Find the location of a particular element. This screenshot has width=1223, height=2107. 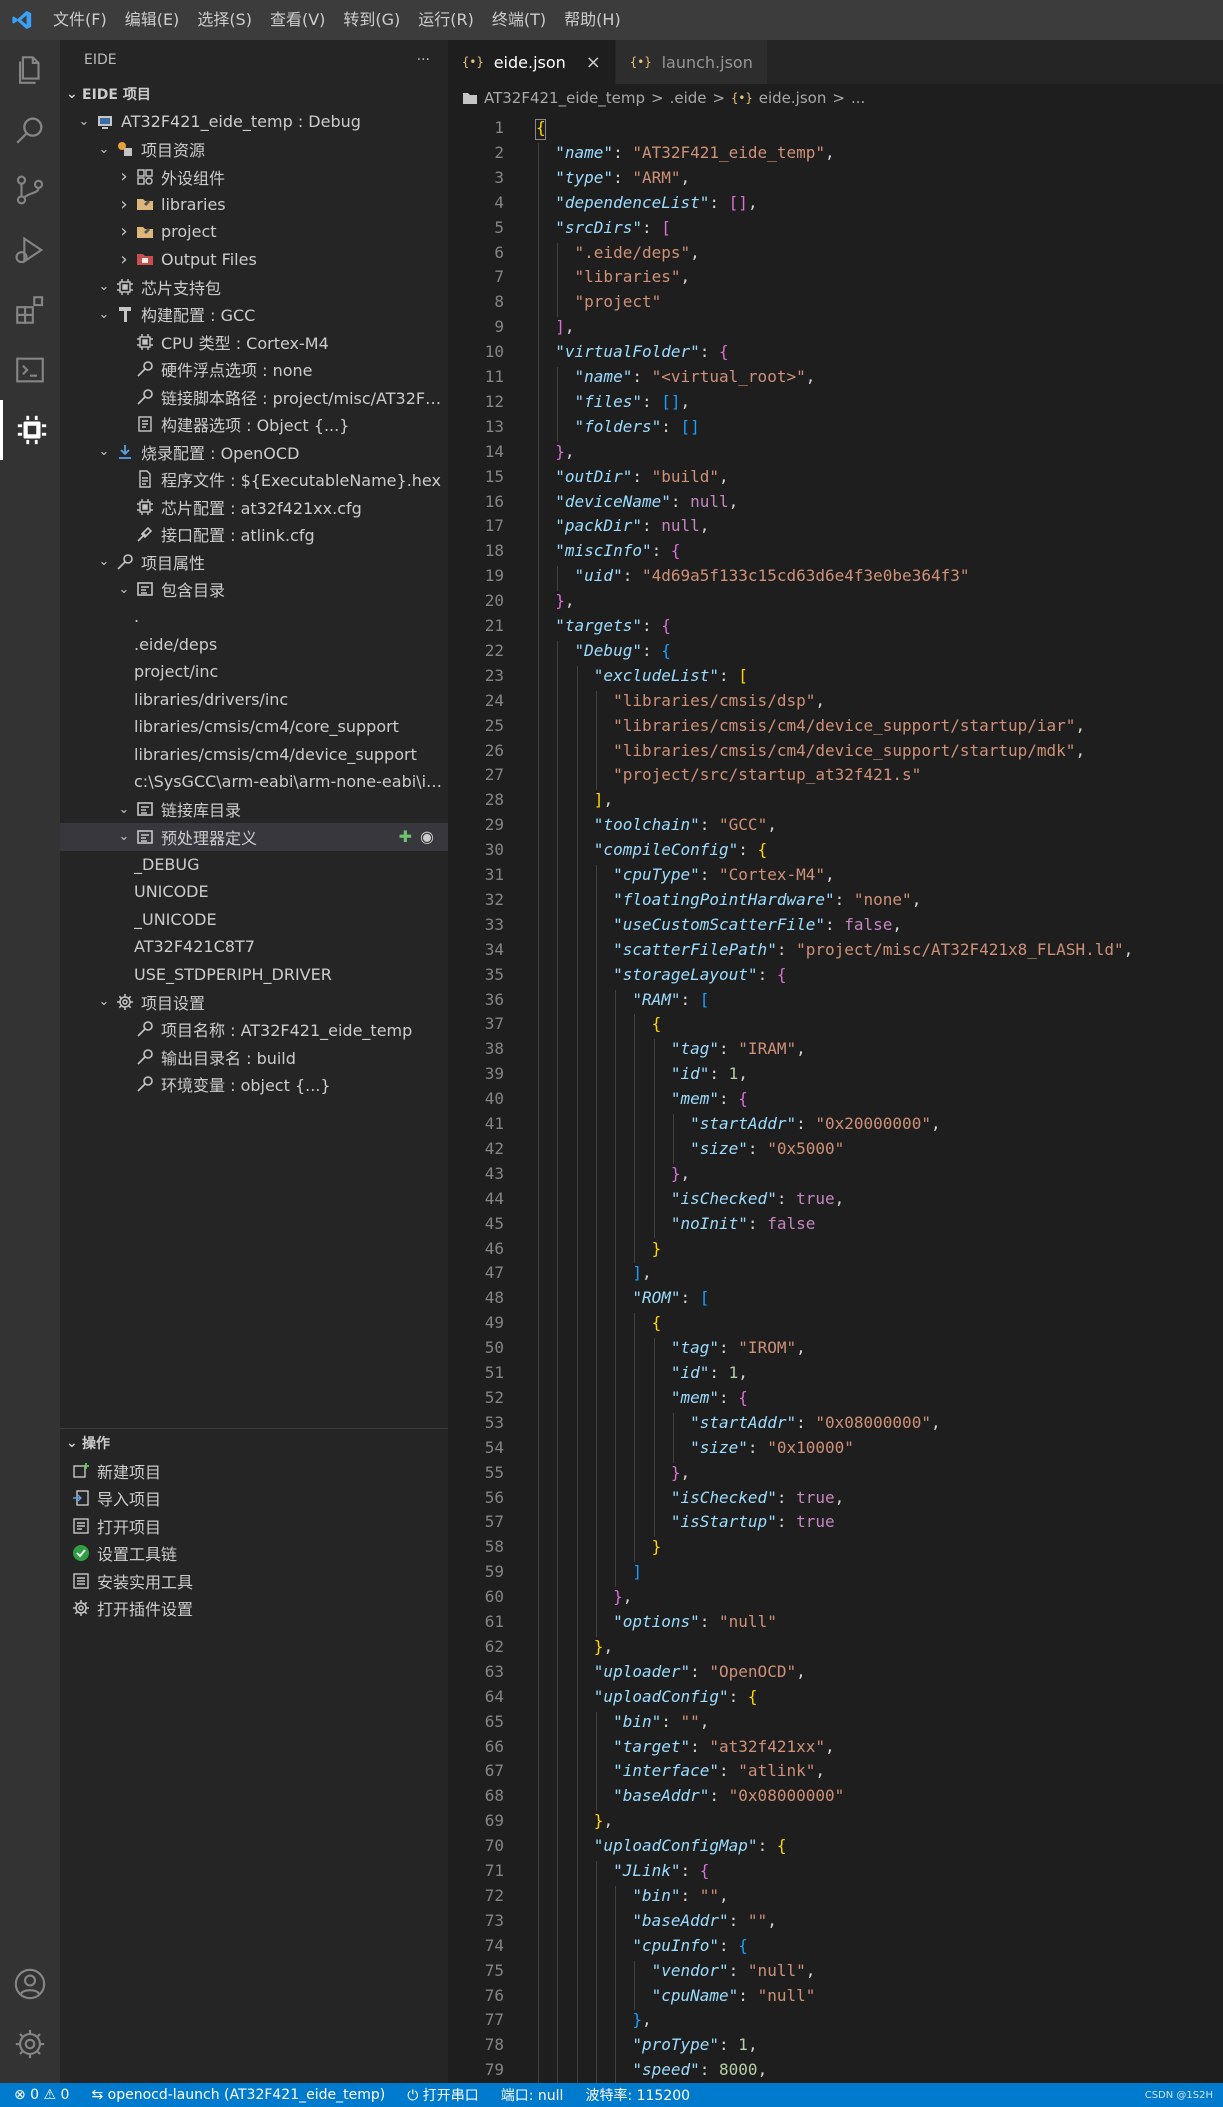

chevron-right-icon: › is located at coordinates (124, 259).